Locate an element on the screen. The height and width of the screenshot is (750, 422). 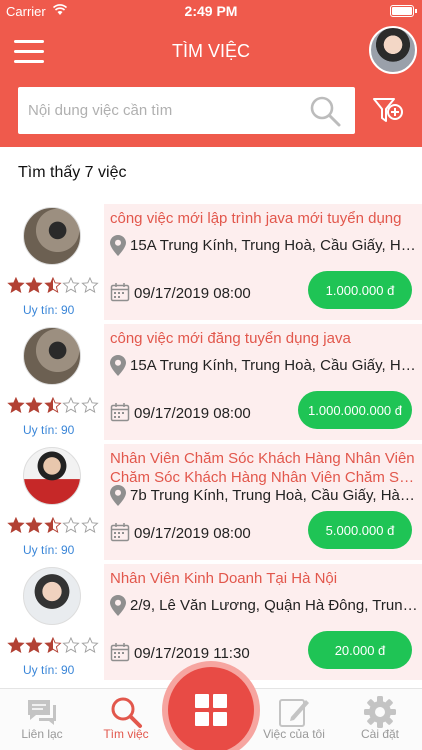
price-badge: 5.000.000 đ is located at coordinates (360, 530).